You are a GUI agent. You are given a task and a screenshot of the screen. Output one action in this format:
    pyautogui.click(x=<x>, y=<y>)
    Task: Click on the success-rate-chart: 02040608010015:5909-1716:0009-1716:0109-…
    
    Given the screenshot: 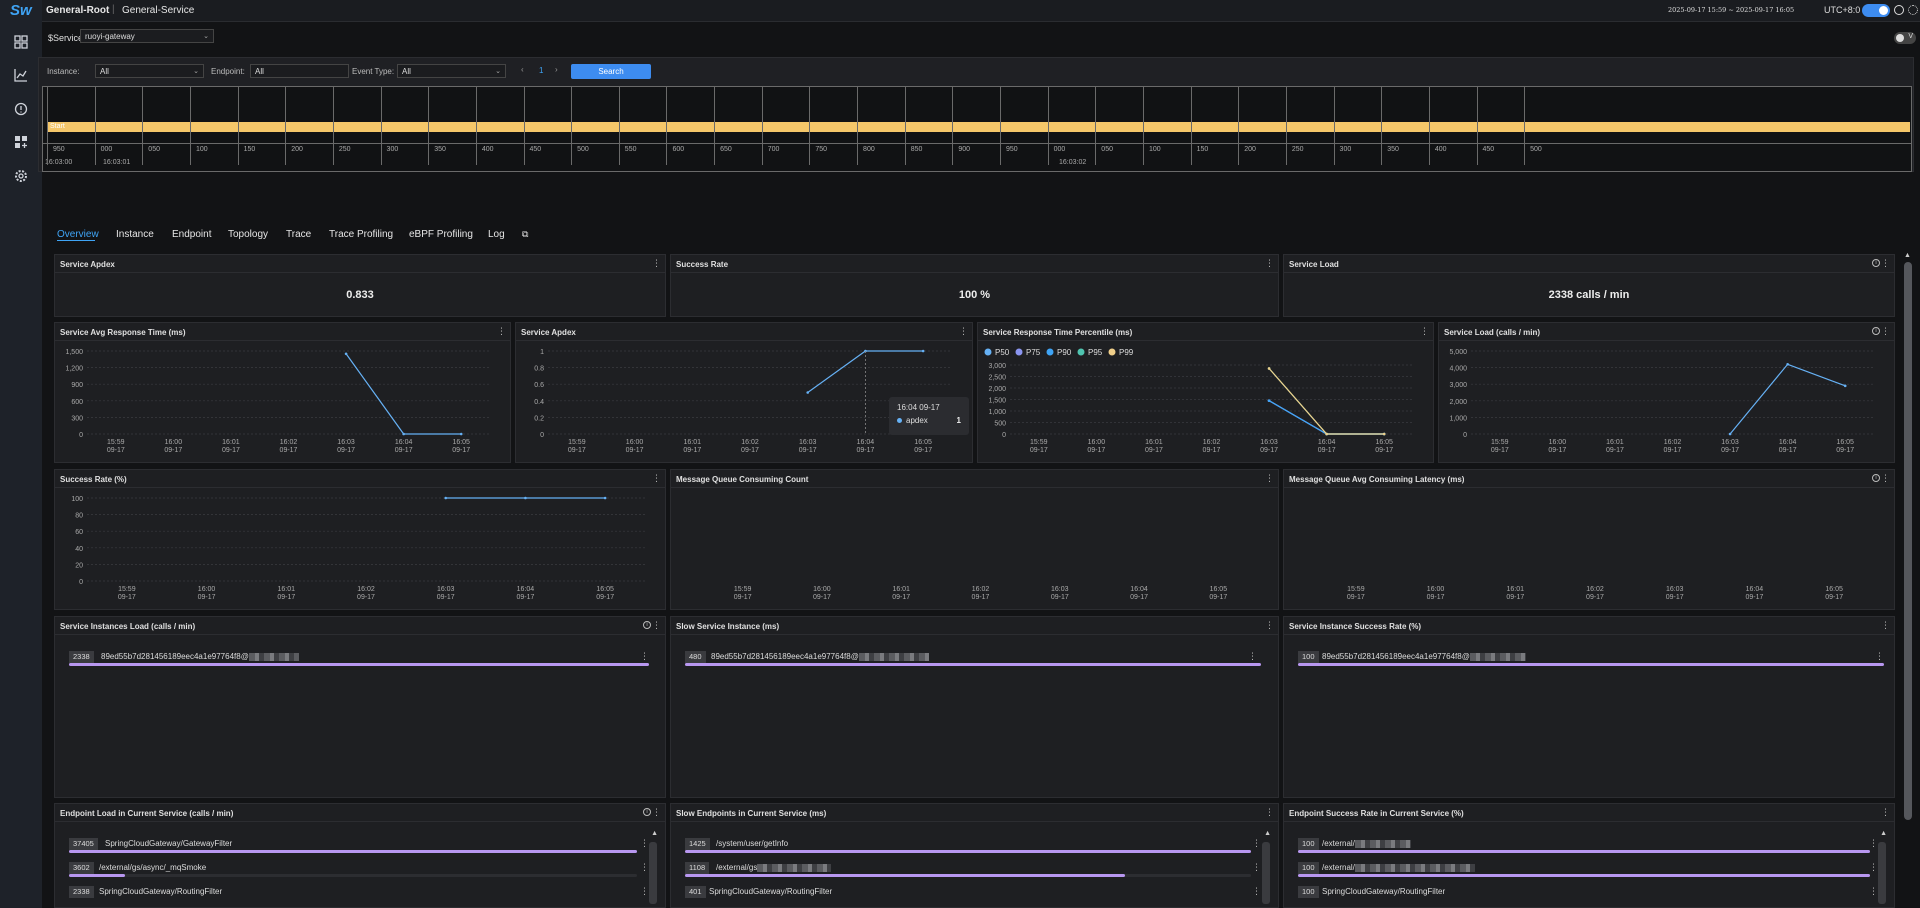 What is the action you would take?
    pyautogui.click(x=361, y=549)
    